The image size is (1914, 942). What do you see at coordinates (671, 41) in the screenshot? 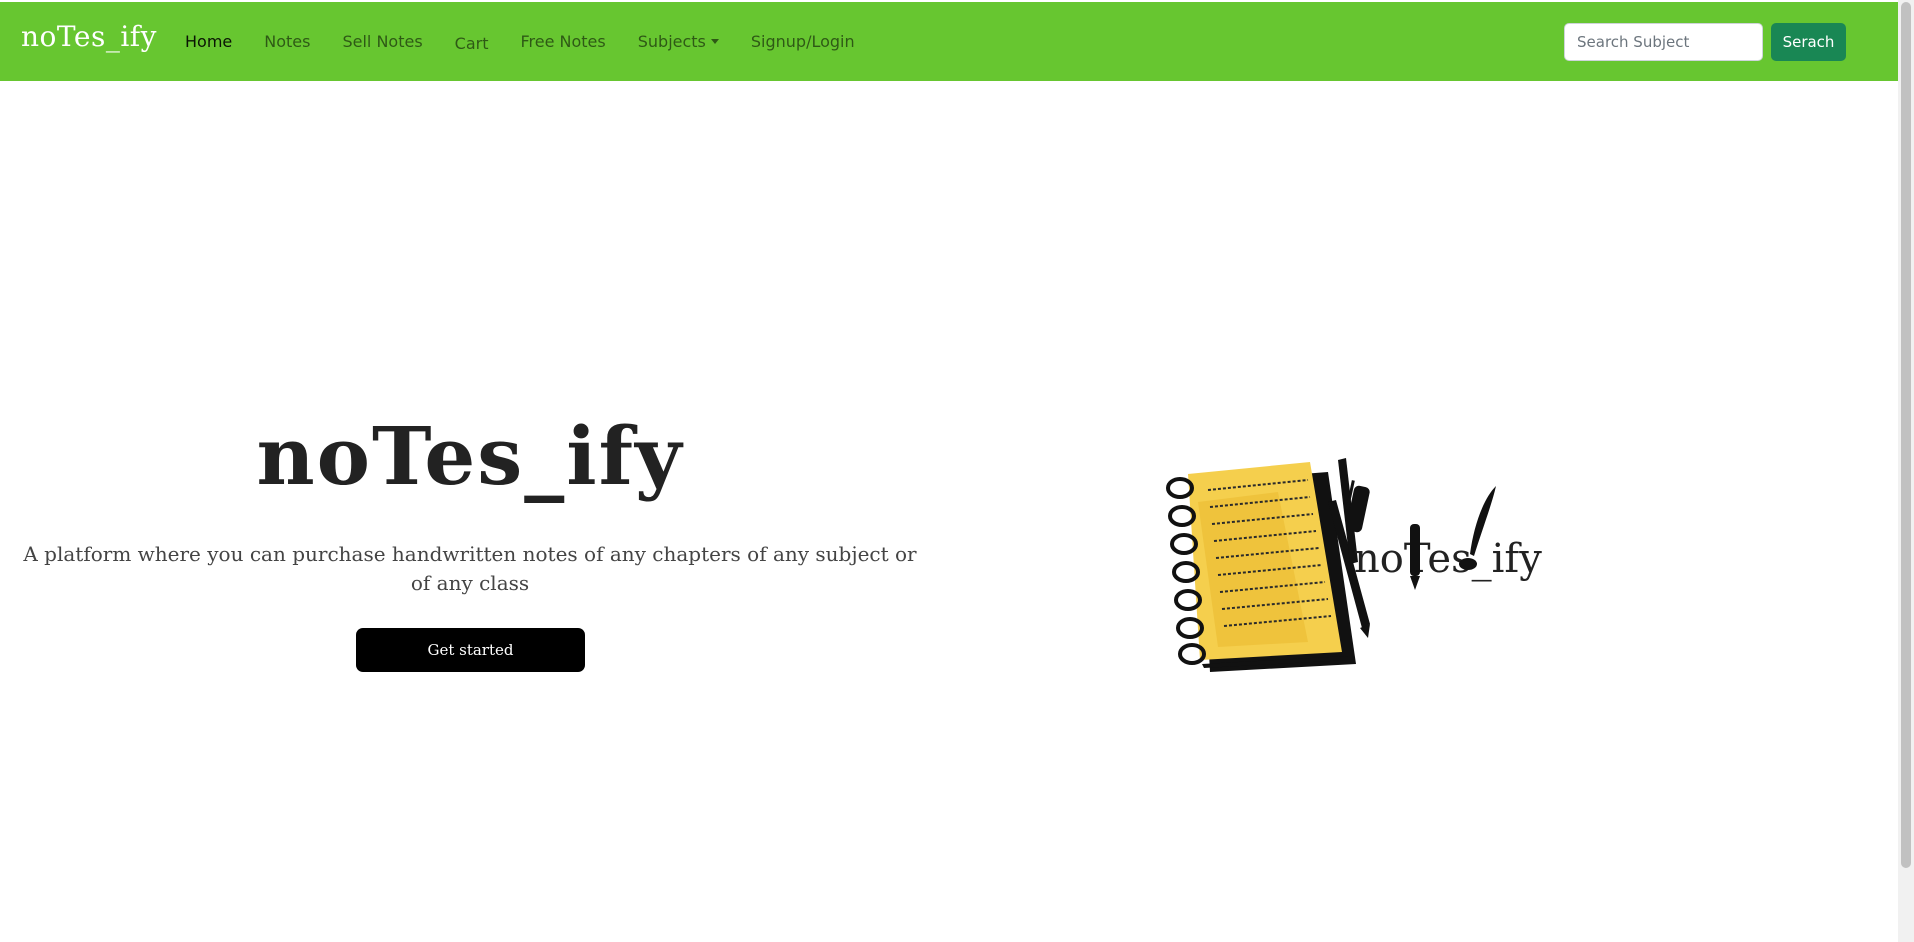
I see `nav-dropdown-subjects-label: Subjects` at bounding box center [671, 41].